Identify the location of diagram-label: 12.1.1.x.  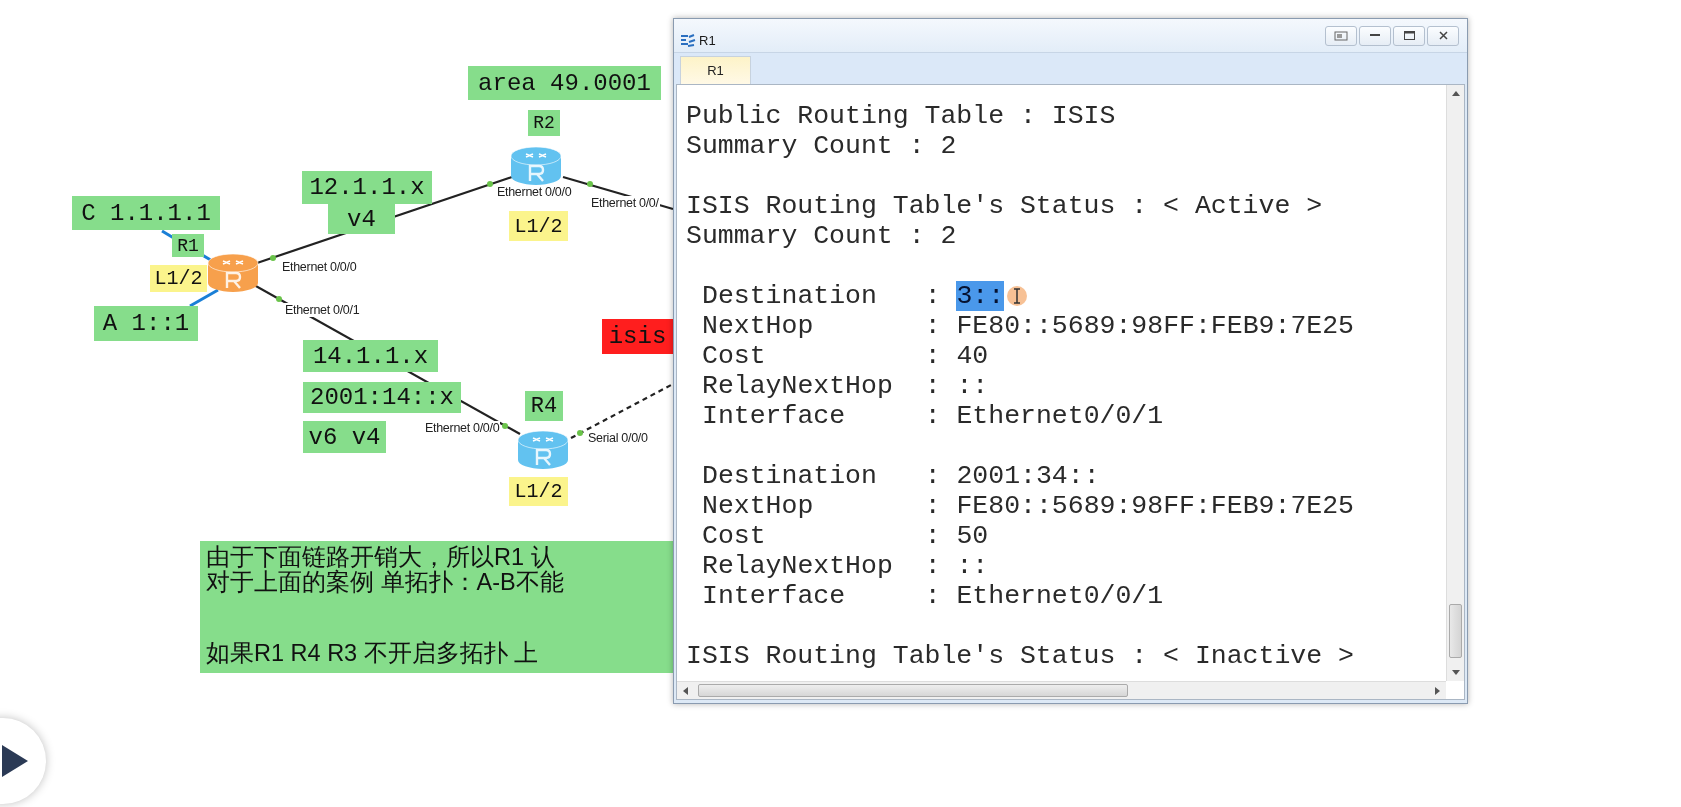
(367, 187).